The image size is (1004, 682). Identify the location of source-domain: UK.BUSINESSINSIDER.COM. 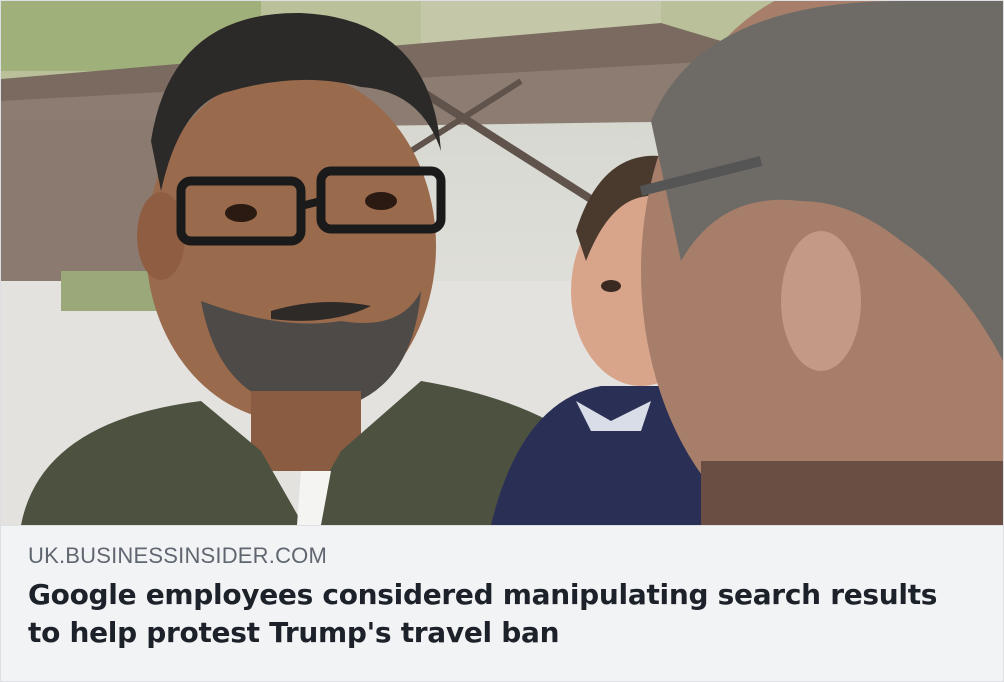
(178, 555).